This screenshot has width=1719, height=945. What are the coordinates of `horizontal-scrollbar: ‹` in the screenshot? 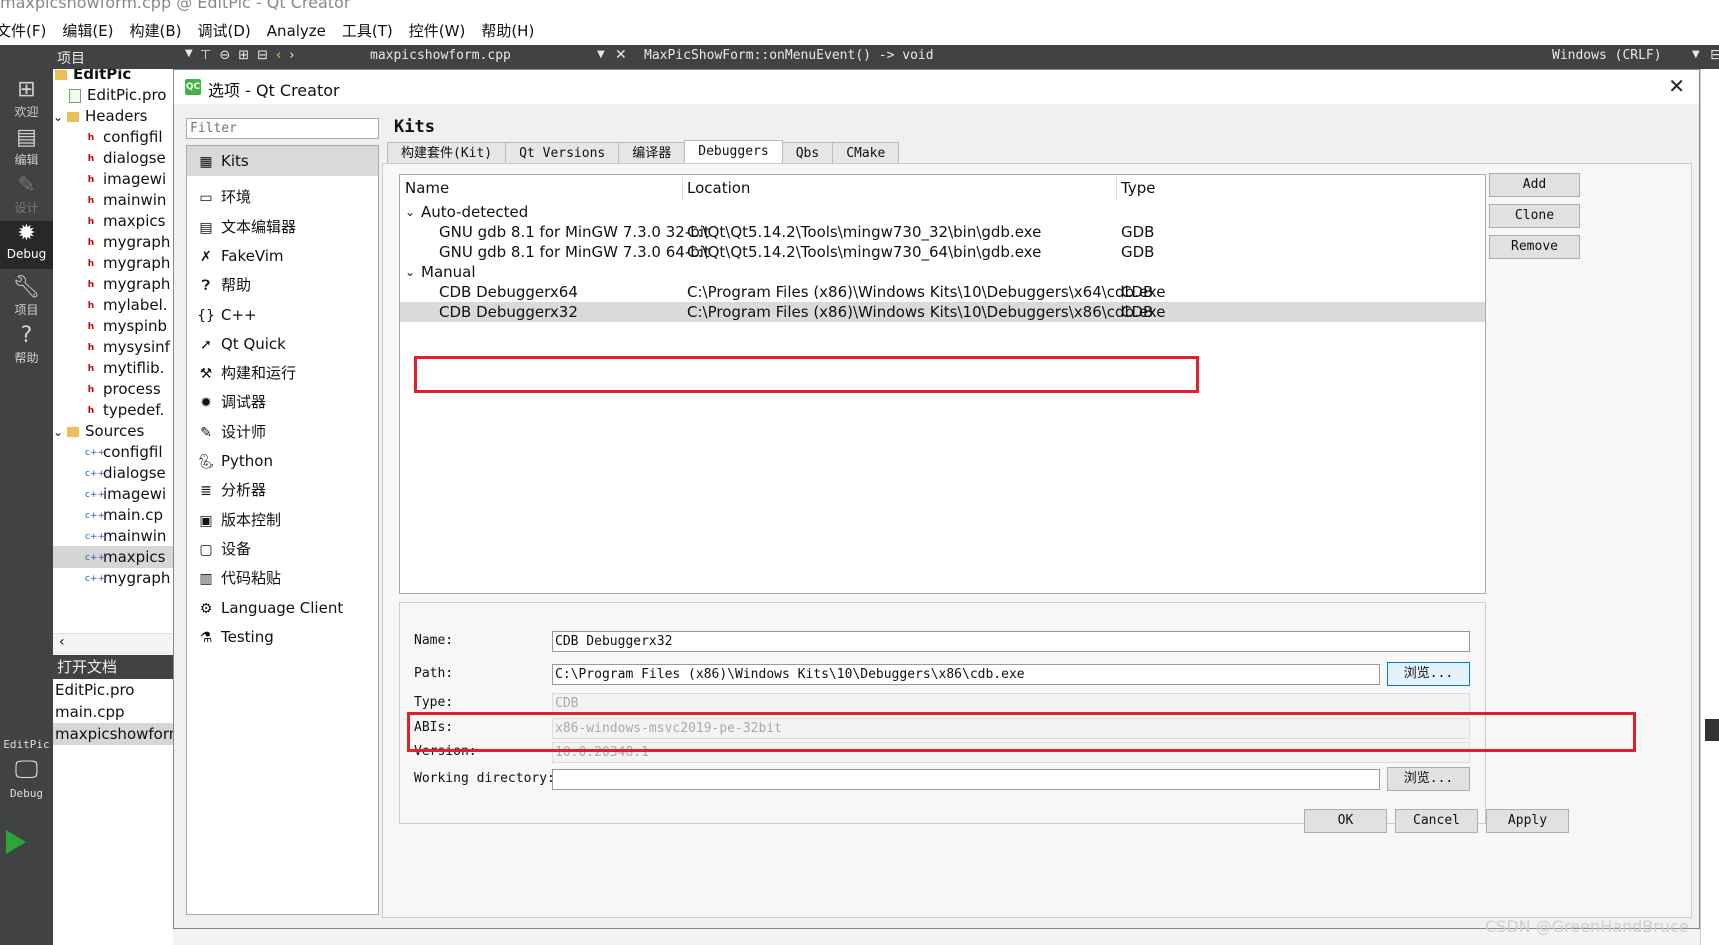 It's located at (113, 642).